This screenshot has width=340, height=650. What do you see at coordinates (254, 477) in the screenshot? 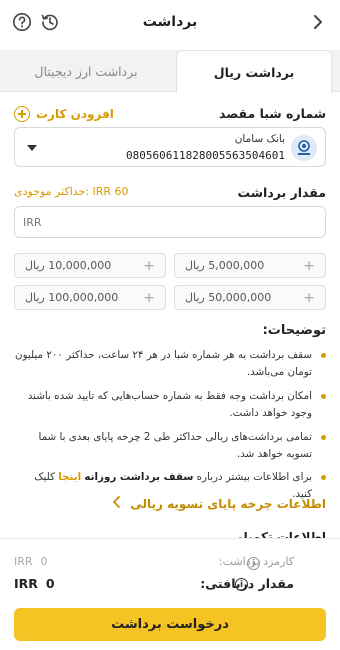
I see `description-text: برای اطلاعات بیشتر درباره` at bounding box center [254, 477].